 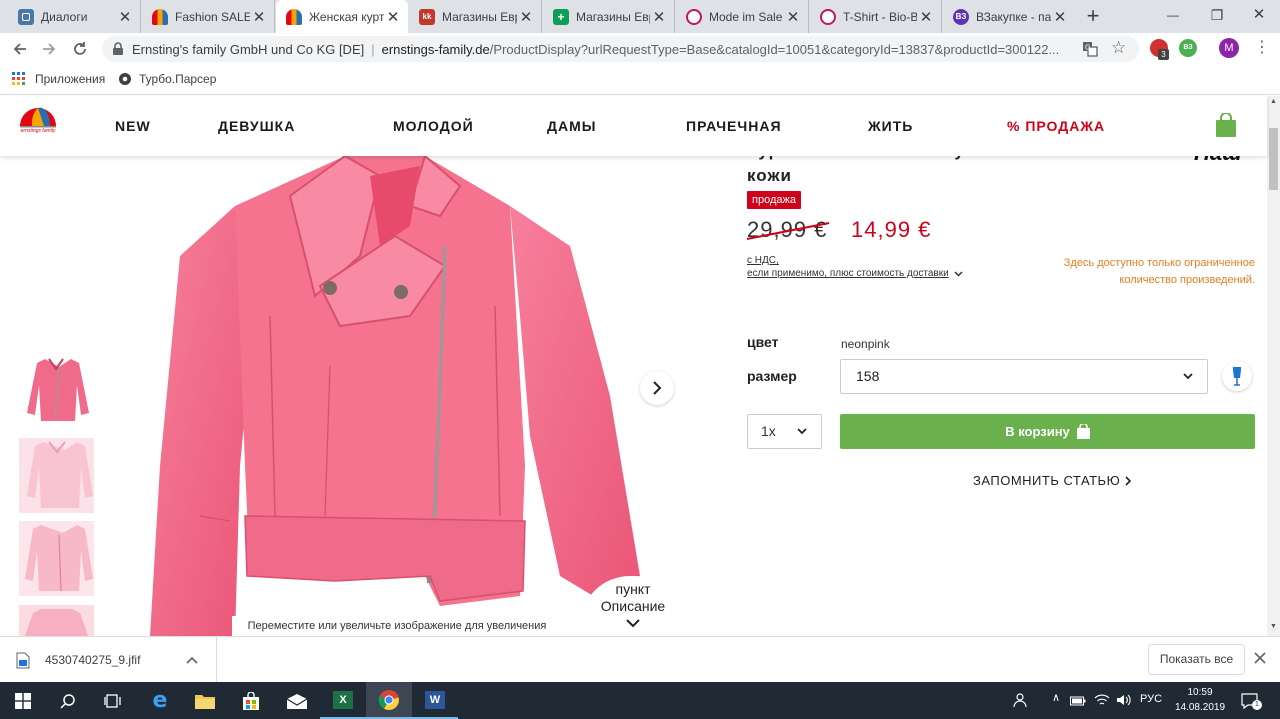 I want to click on nav-sale: % ПРОДАЖА, so click(x=1056, y=126).